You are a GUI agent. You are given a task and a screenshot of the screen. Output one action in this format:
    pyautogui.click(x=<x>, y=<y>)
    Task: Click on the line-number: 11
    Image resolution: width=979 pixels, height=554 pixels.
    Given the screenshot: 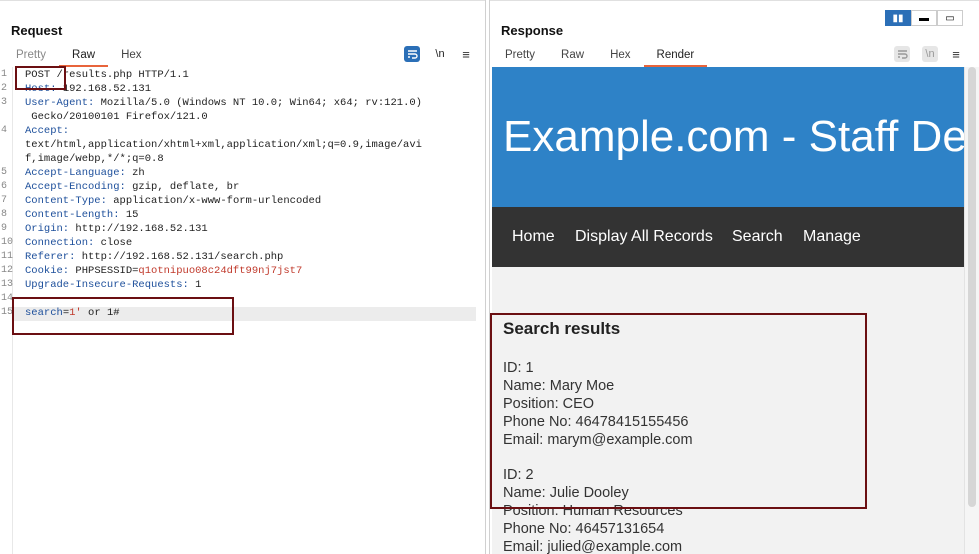 What is the action you would take?
    pyautogui.click(x=7, y=256)
    